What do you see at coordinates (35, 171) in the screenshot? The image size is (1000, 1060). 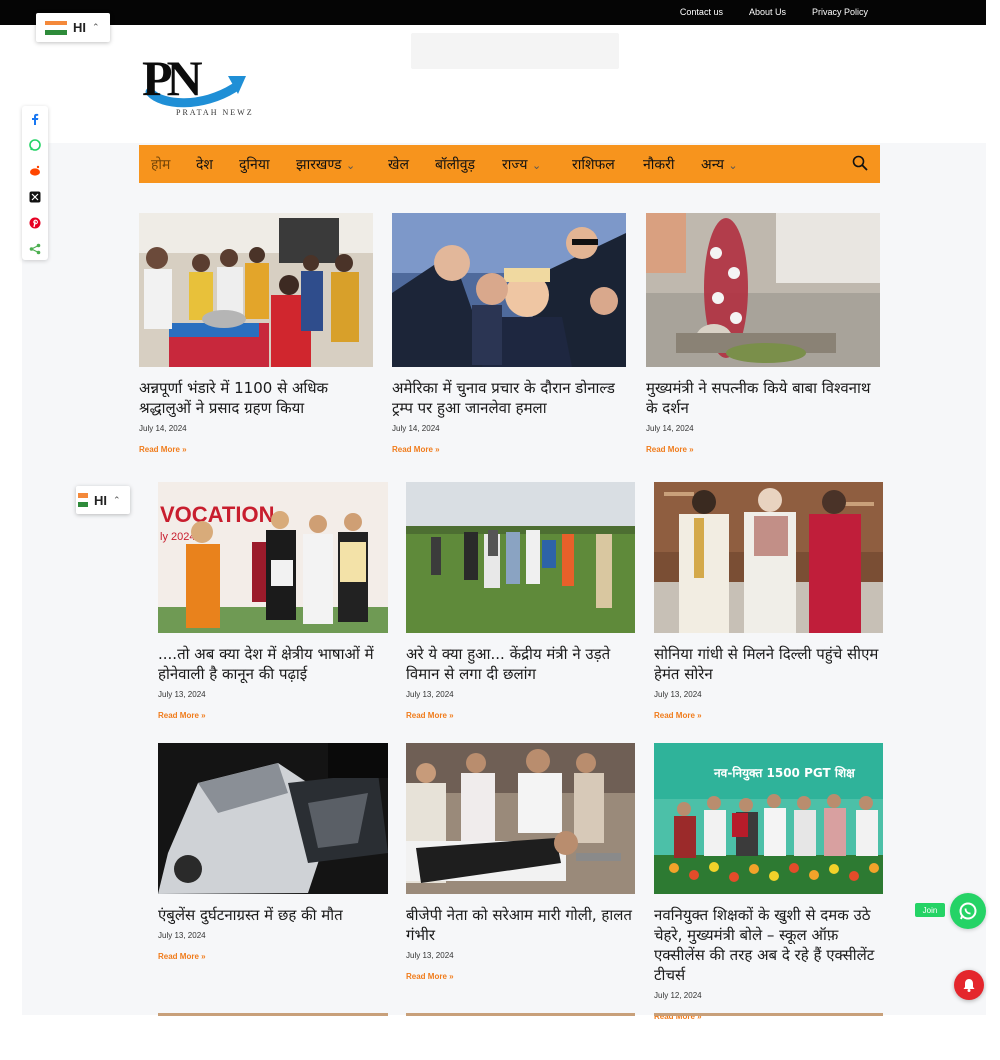 I see `reddit-icon` at bounding box center [35, 171].